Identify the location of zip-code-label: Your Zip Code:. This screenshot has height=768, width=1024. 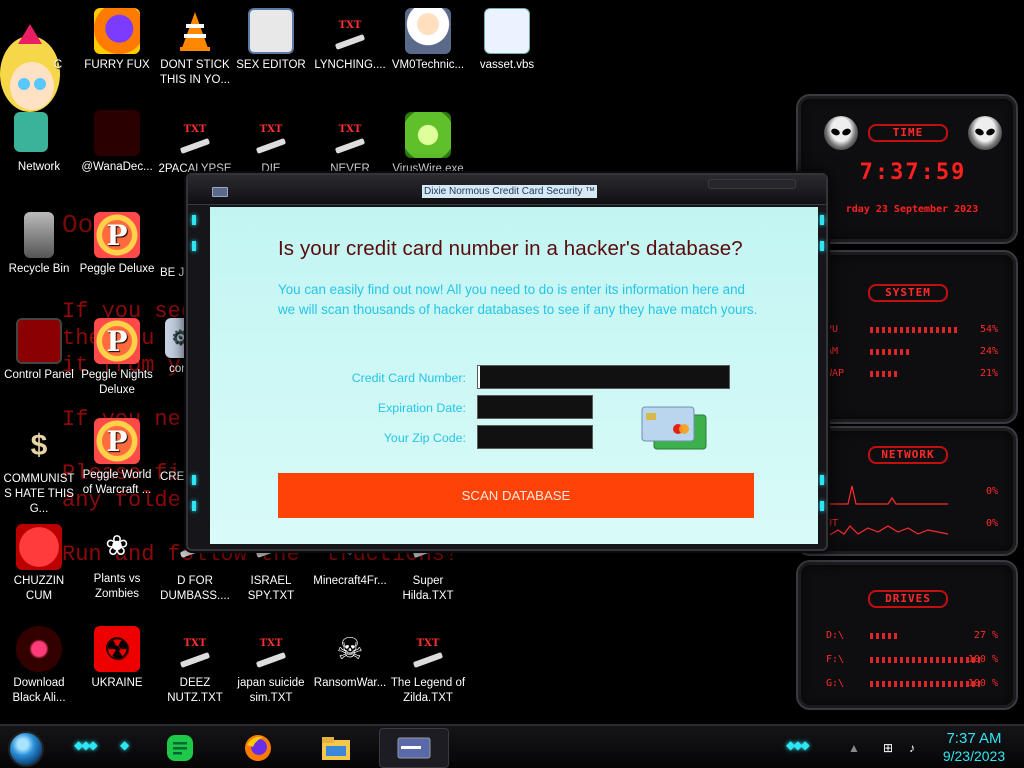
(424, 438).